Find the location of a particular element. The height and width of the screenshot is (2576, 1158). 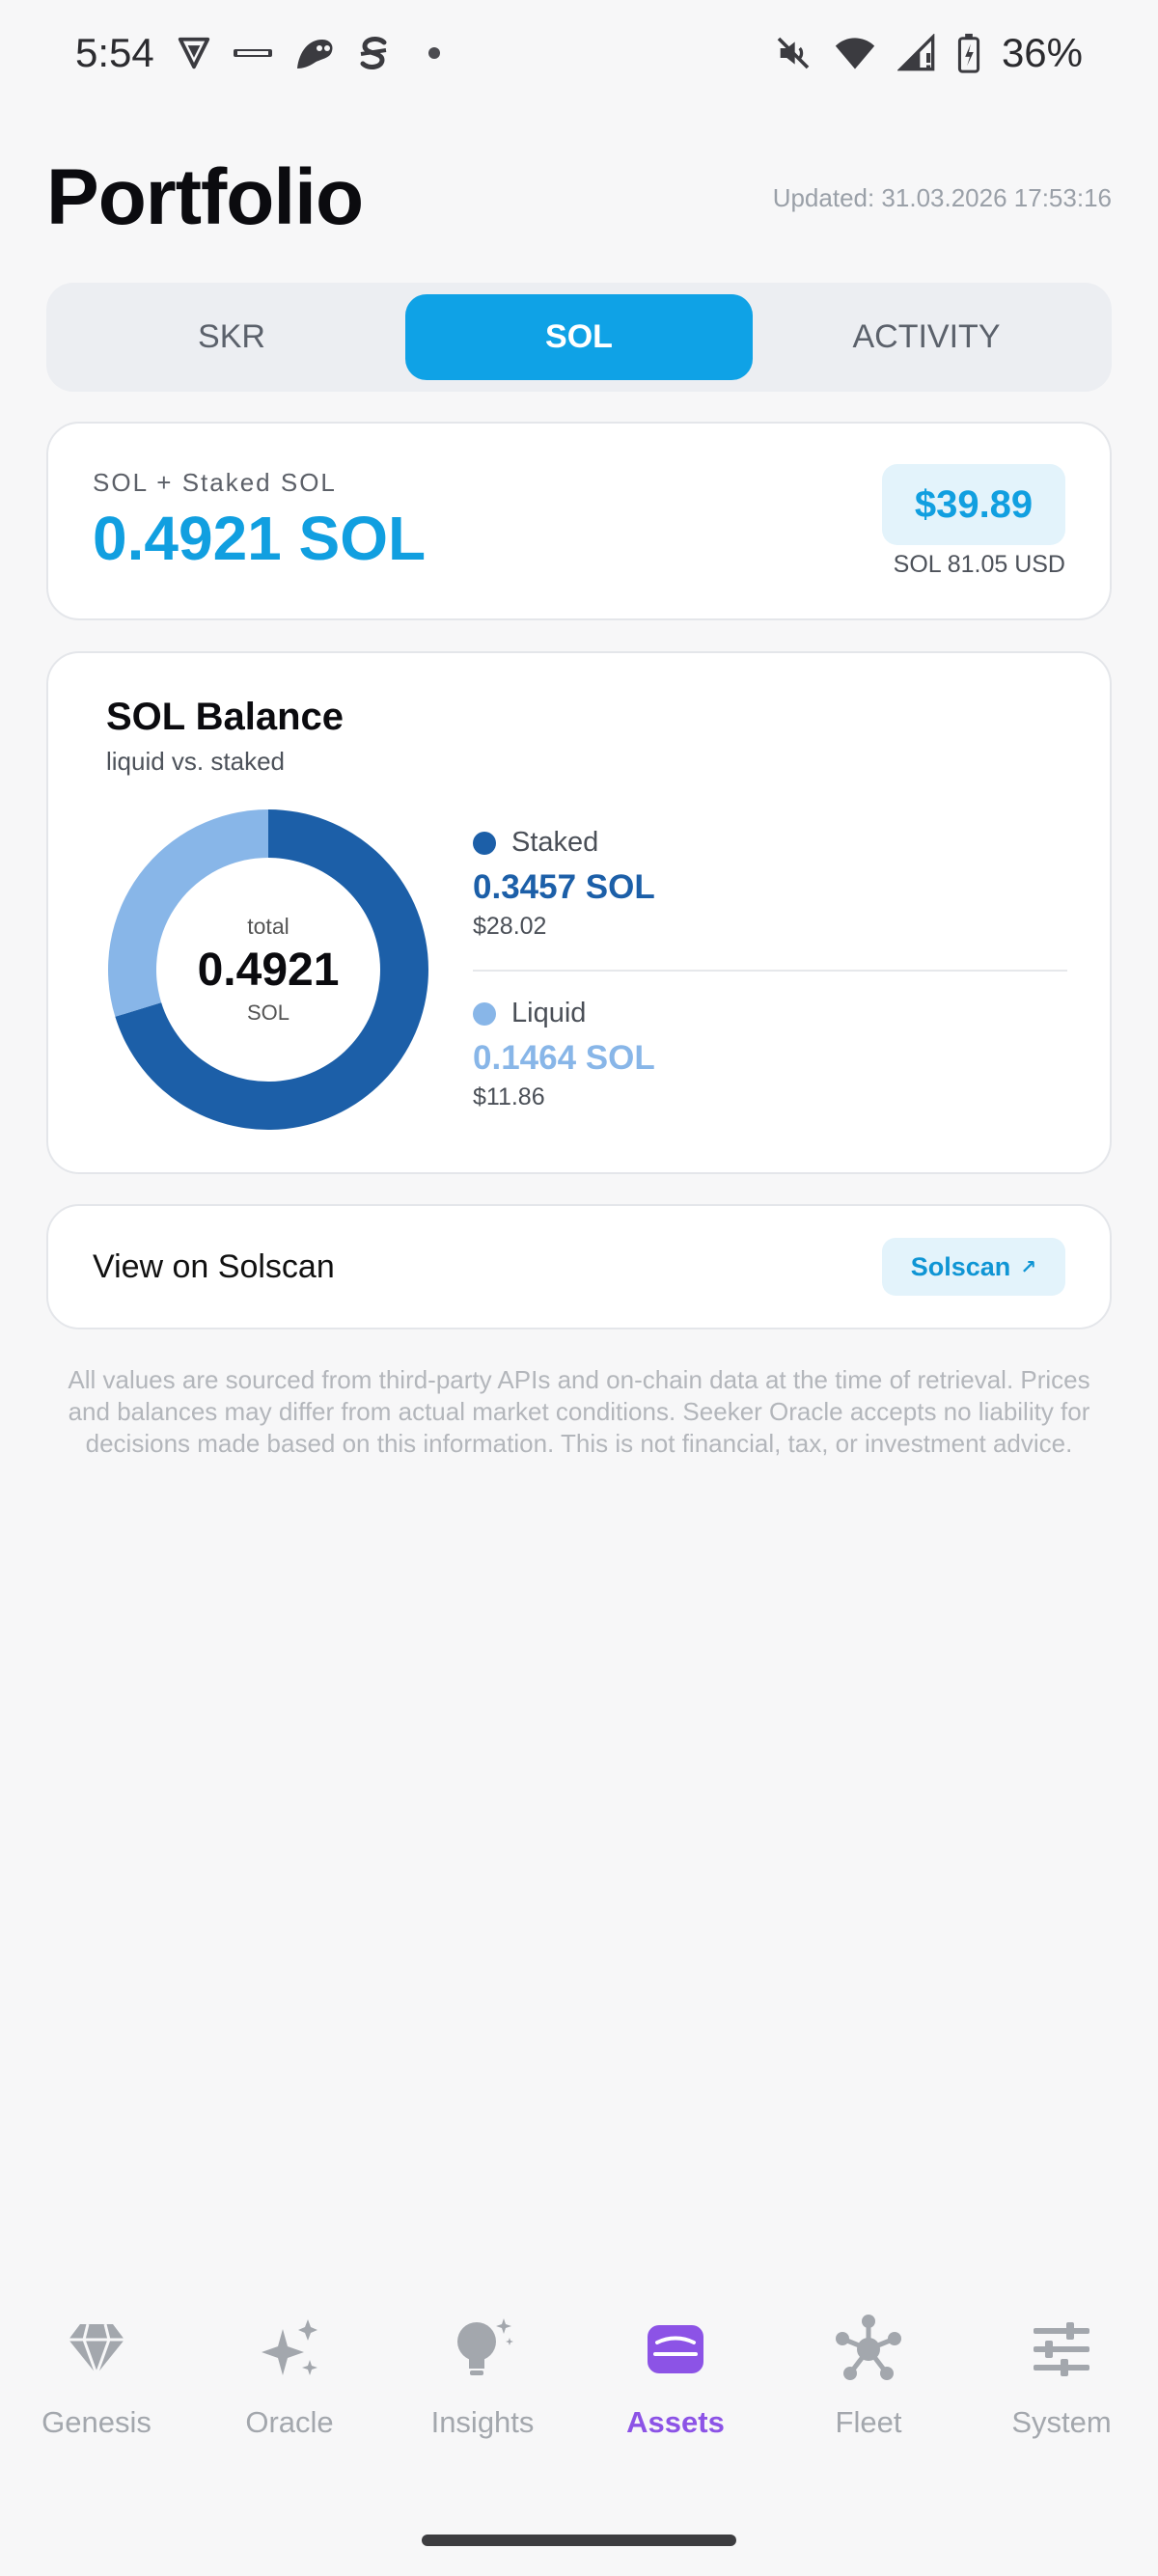

nav-oracle-label: Oracle is located at coordinates (289, 2422).